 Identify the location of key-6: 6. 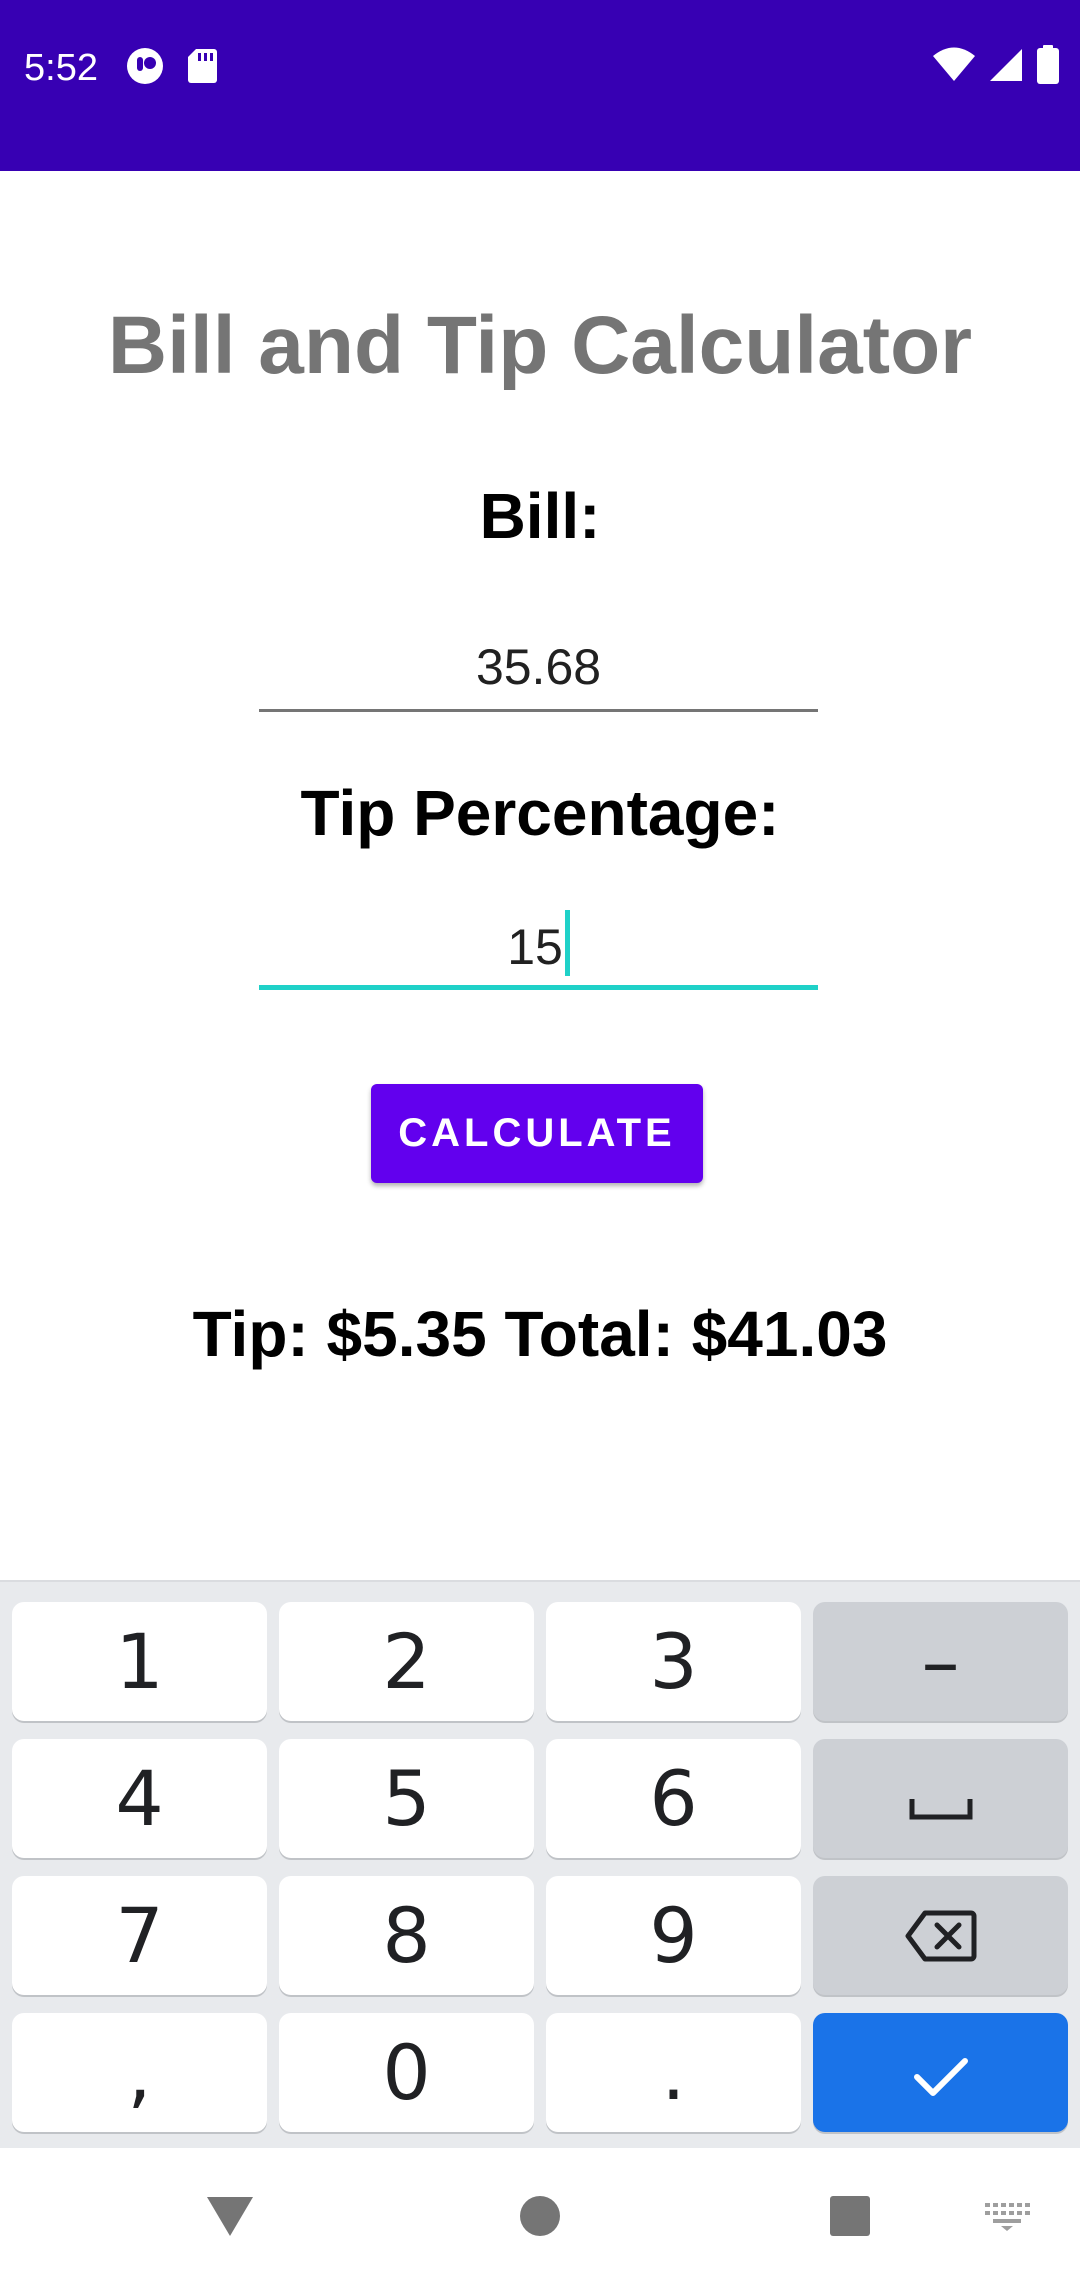
(673, 1798).